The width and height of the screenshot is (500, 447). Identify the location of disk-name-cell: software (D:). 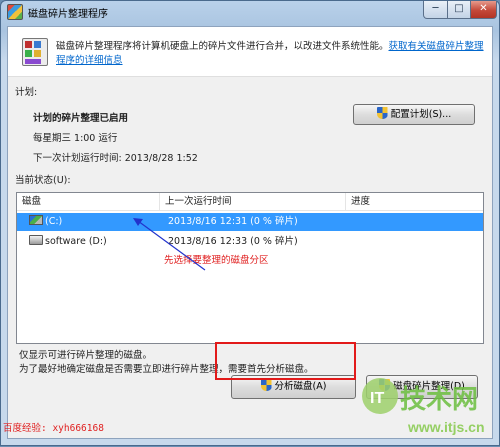
(68, 242).